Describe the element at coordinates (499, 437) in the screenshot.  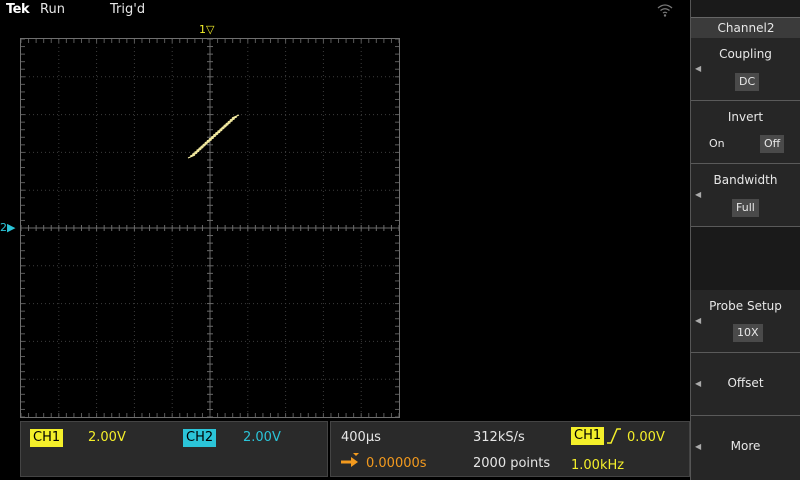
I see `sample-rate: 312kS/s` at that location.